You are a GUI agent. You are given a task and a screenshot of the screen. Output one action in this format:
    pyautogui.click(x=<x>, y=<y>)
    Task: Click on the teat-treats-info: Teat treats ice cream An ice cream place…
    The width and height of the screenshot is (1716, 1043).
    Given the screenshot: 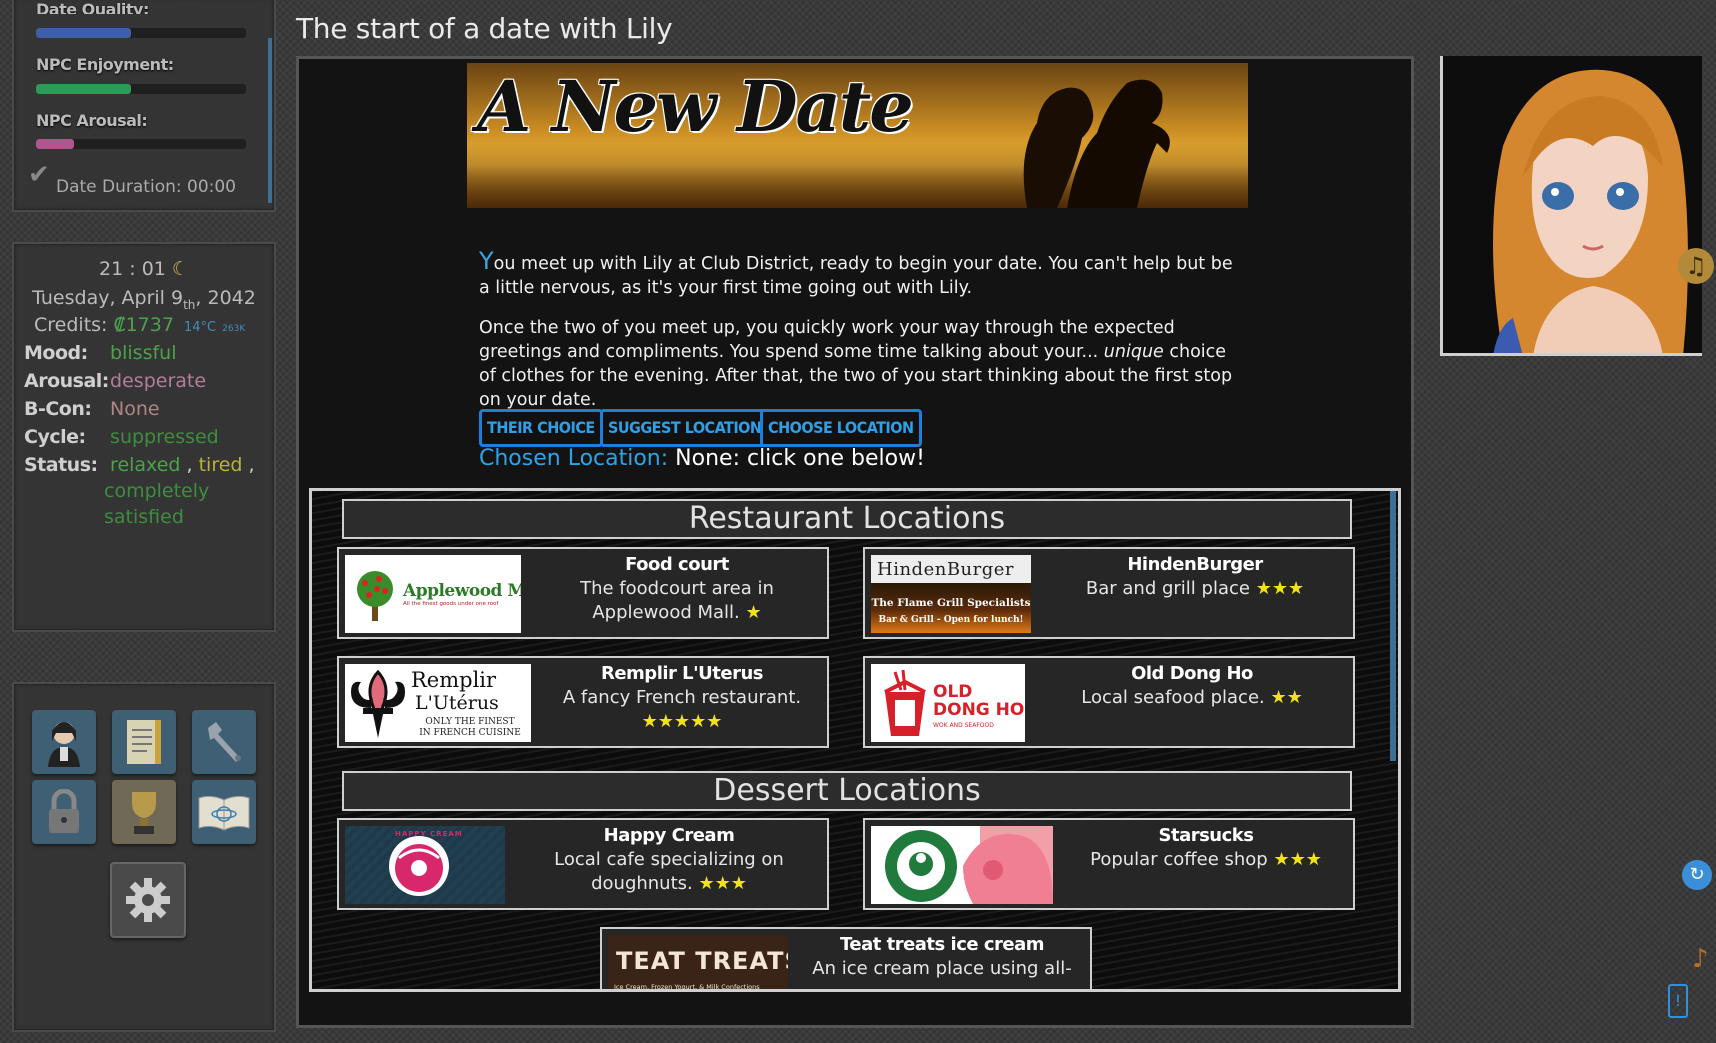 What is the action you would take?
    pyautogui.click(x=942, y=957)
    